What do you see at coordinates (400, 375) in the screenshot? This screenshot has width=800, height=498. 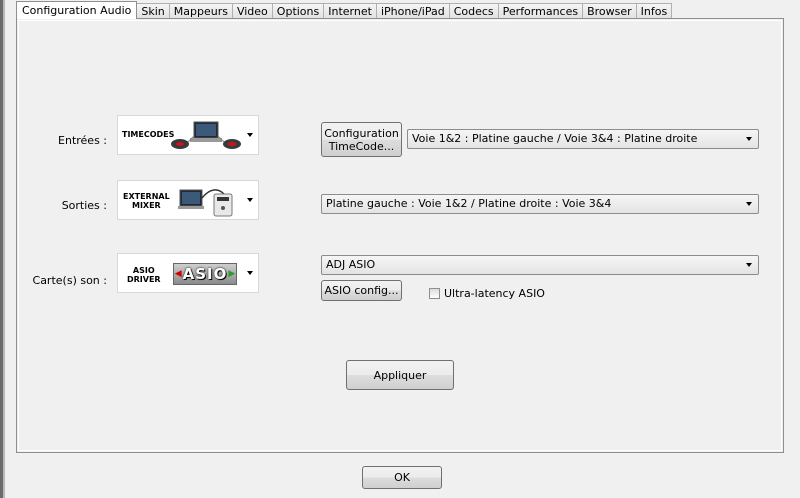 I see `apply-button: Appliquer` at bounding box center [400, 375].